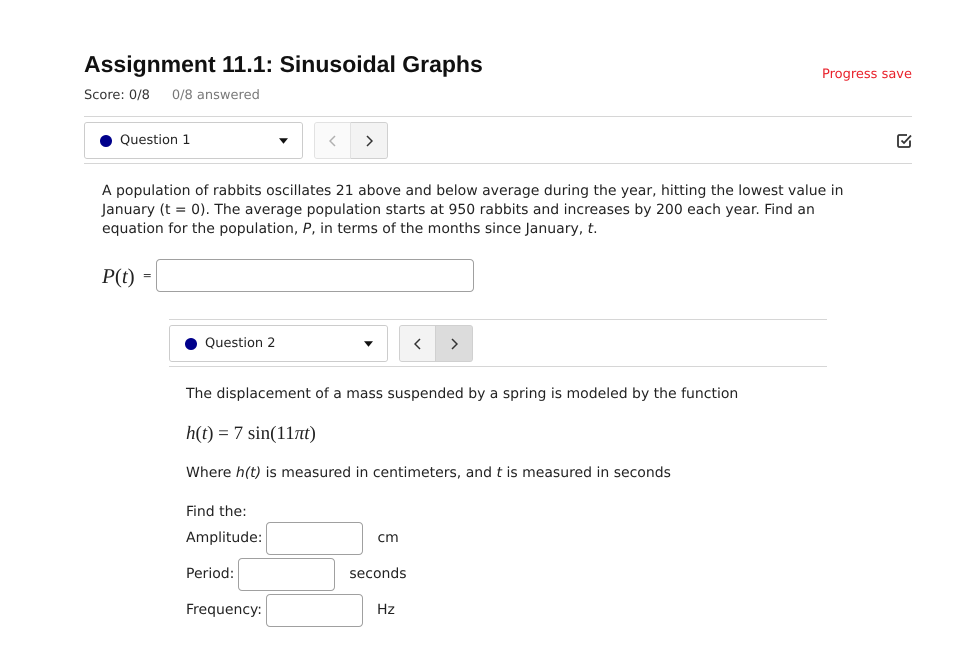 This screenshot has width=966, height=654. Describe the element at coordinates (210, 574) in the screenshot. I see `part-label: Period:` at that location.